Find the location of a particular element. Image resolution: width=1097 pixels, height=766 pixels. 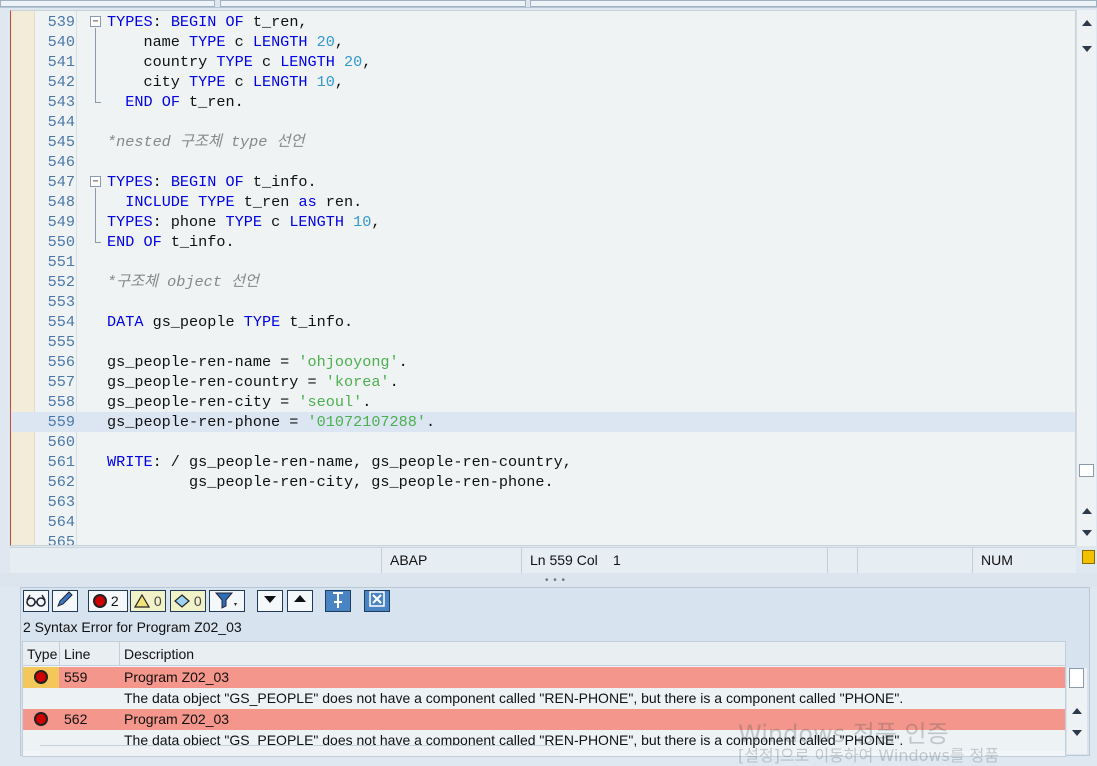

top-field-report is located at coordinates (107, 3).